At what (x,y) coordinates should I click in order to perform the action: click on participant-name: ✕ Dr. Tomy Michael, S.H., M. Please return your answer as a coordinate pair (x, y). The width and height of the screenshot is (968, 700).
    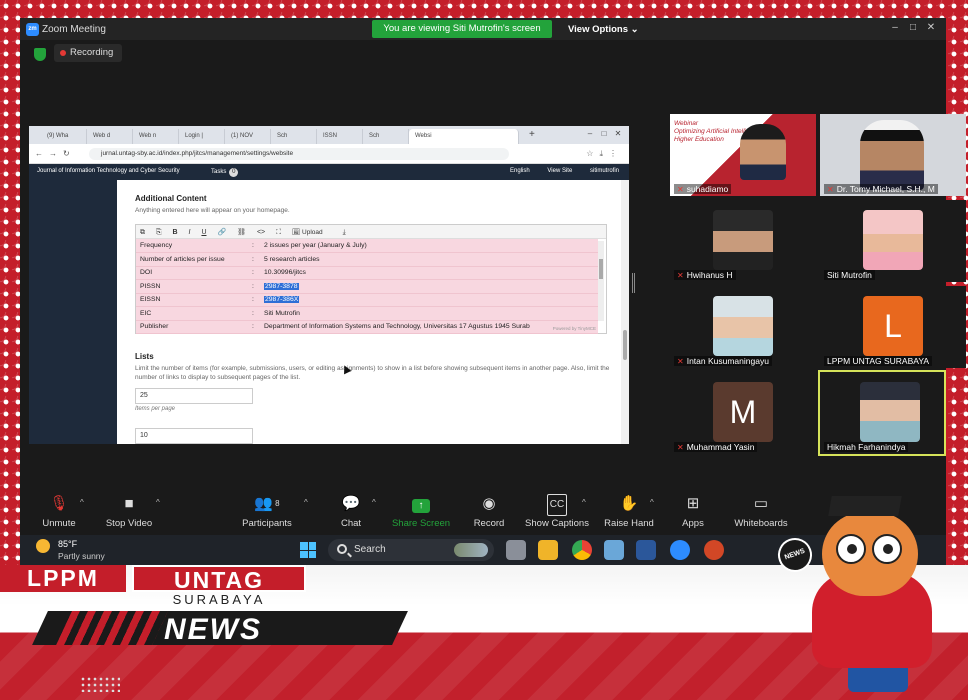
    Looking at the image, I should click on (881, 189).